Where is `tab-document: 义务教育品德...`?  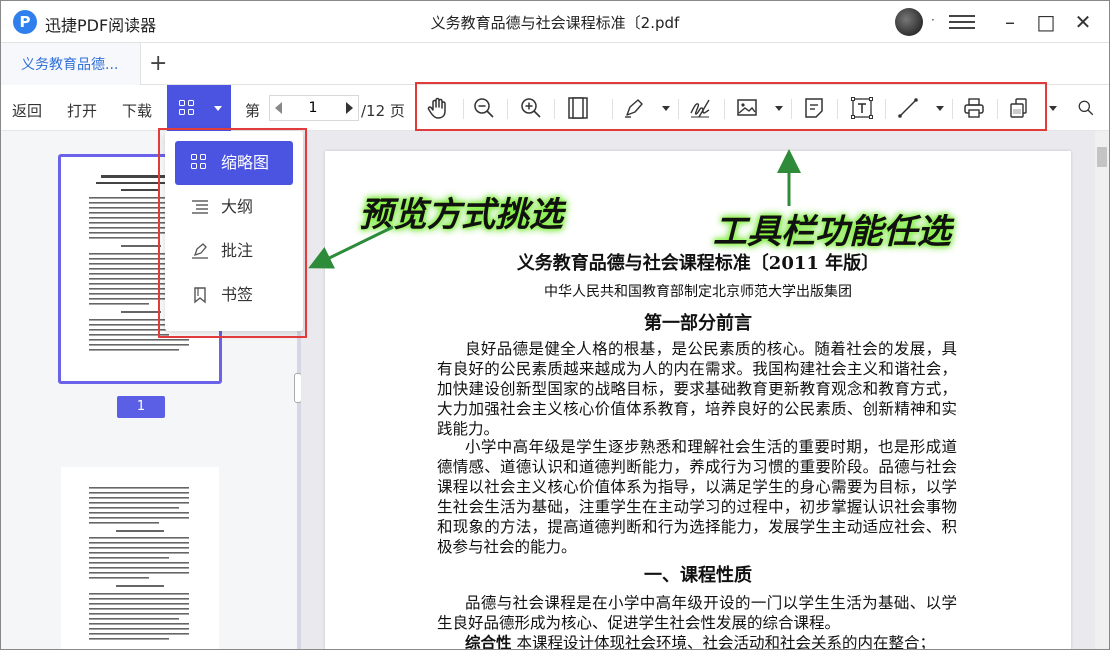 tab-document: 义务教育品德... is located at coordinates (71, 64).